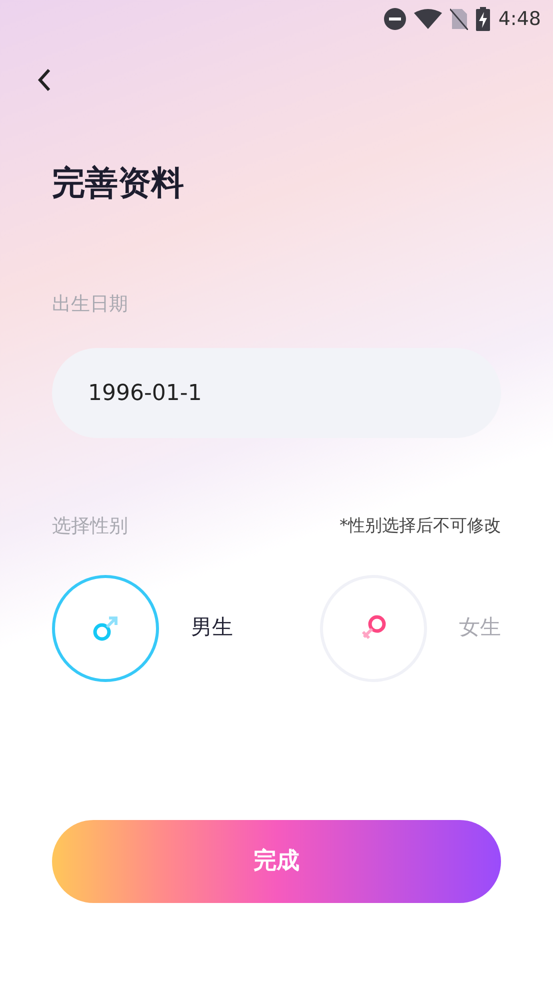  What do you see at coordinates (480, 628) in the screenshot?
I see `gender-label: 女生` at bounding box center [480, 628].